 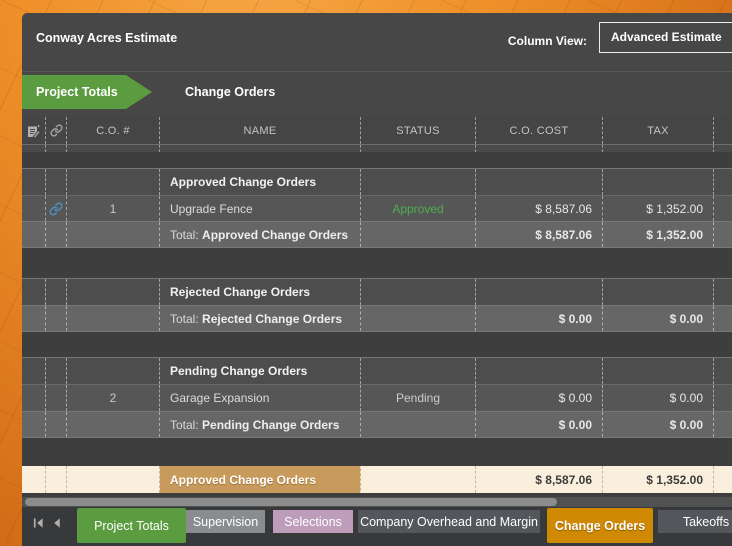 What do you see at coordinates (539, 398) in the screenshot?
I see `cost-cell: $ 0.00` at bounding box center [539, 398].